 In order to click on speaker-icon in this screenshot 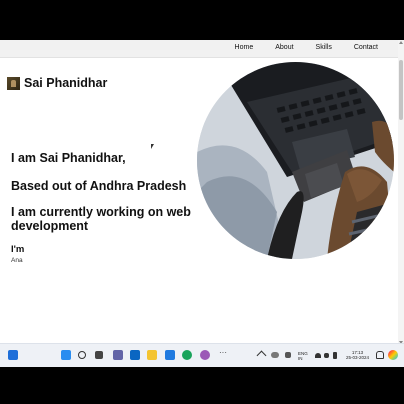, I will do `click(326, 355)`.